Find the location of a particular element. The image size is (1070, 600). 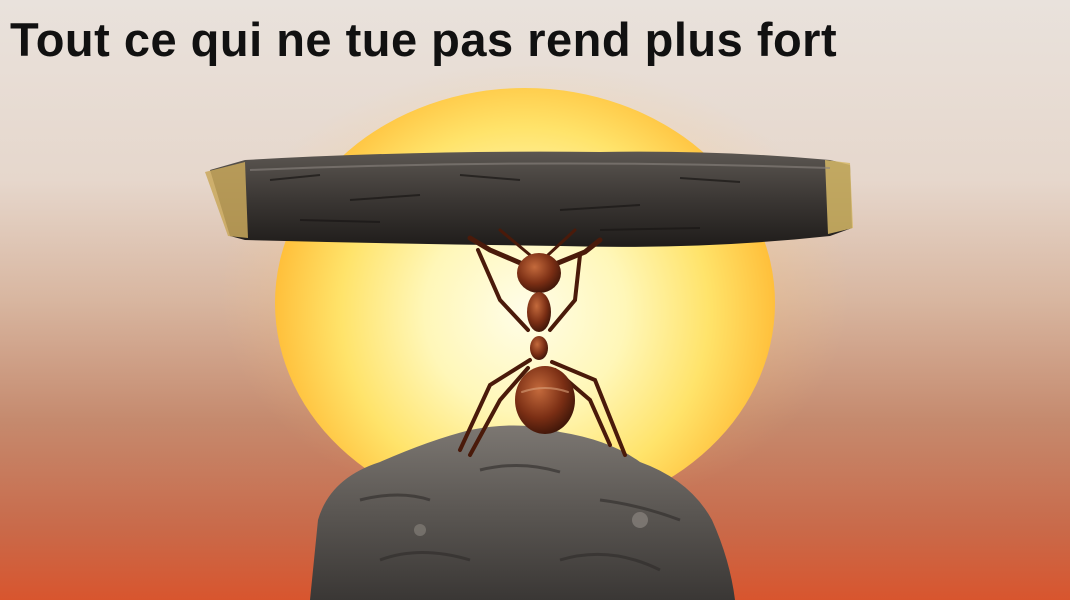

rock is located at coordinates (522, 512).